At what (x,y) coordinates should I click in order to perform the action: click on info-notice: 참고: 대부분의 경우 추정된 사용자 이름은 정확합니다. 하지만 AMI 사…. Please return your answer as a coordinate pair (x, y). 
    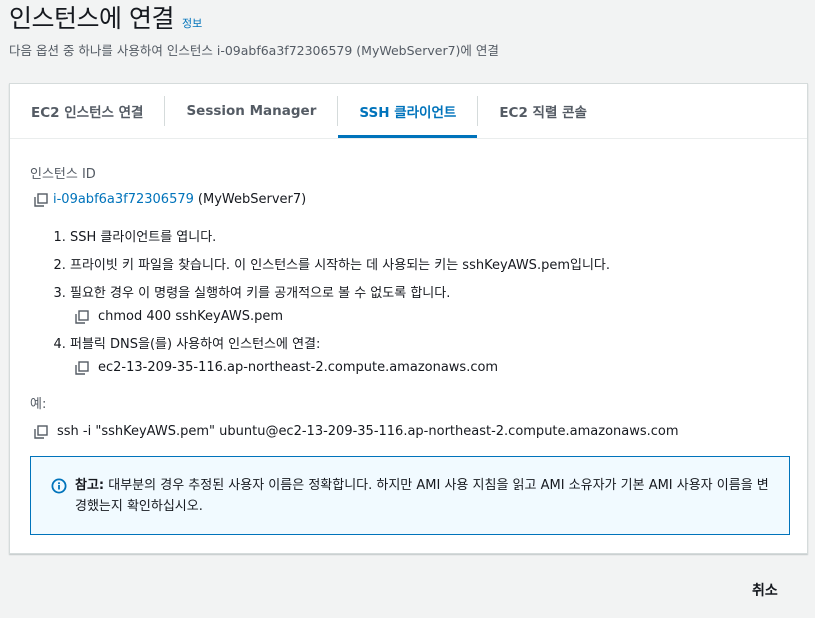
    Looking at the image, I should click on (410, 495).